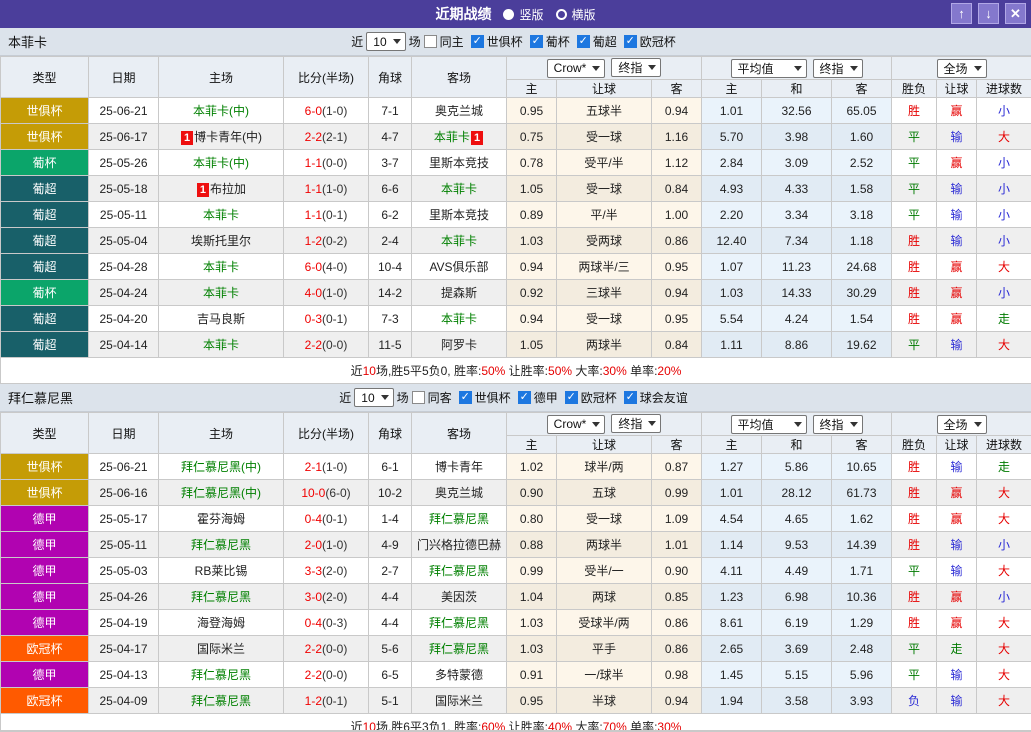 The height and width of the screenshot is (732, 1031). I want to click on team-link: 美因茨, so click(459, 597).